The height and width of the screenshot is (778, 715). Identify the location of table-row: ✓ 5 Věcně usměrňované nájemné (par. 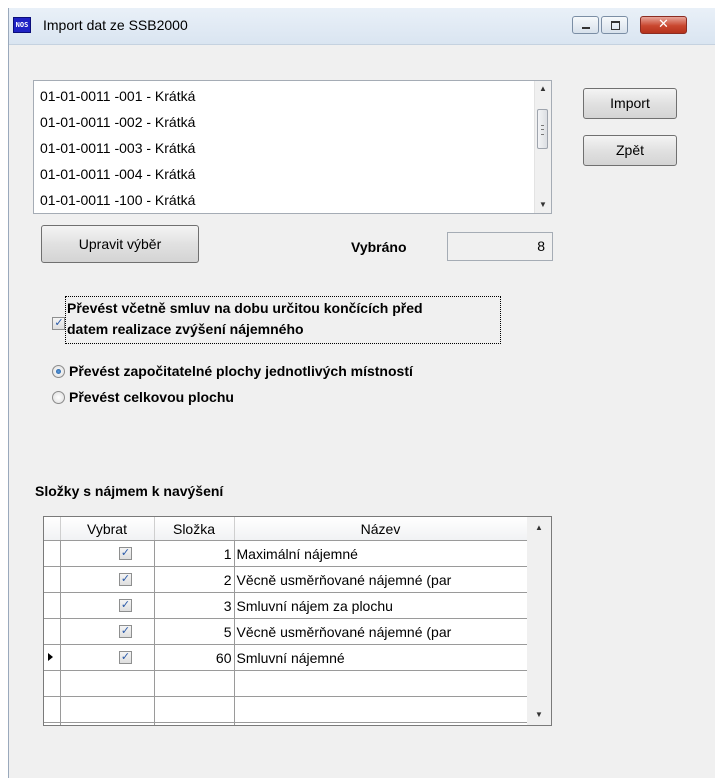
(286, 631).